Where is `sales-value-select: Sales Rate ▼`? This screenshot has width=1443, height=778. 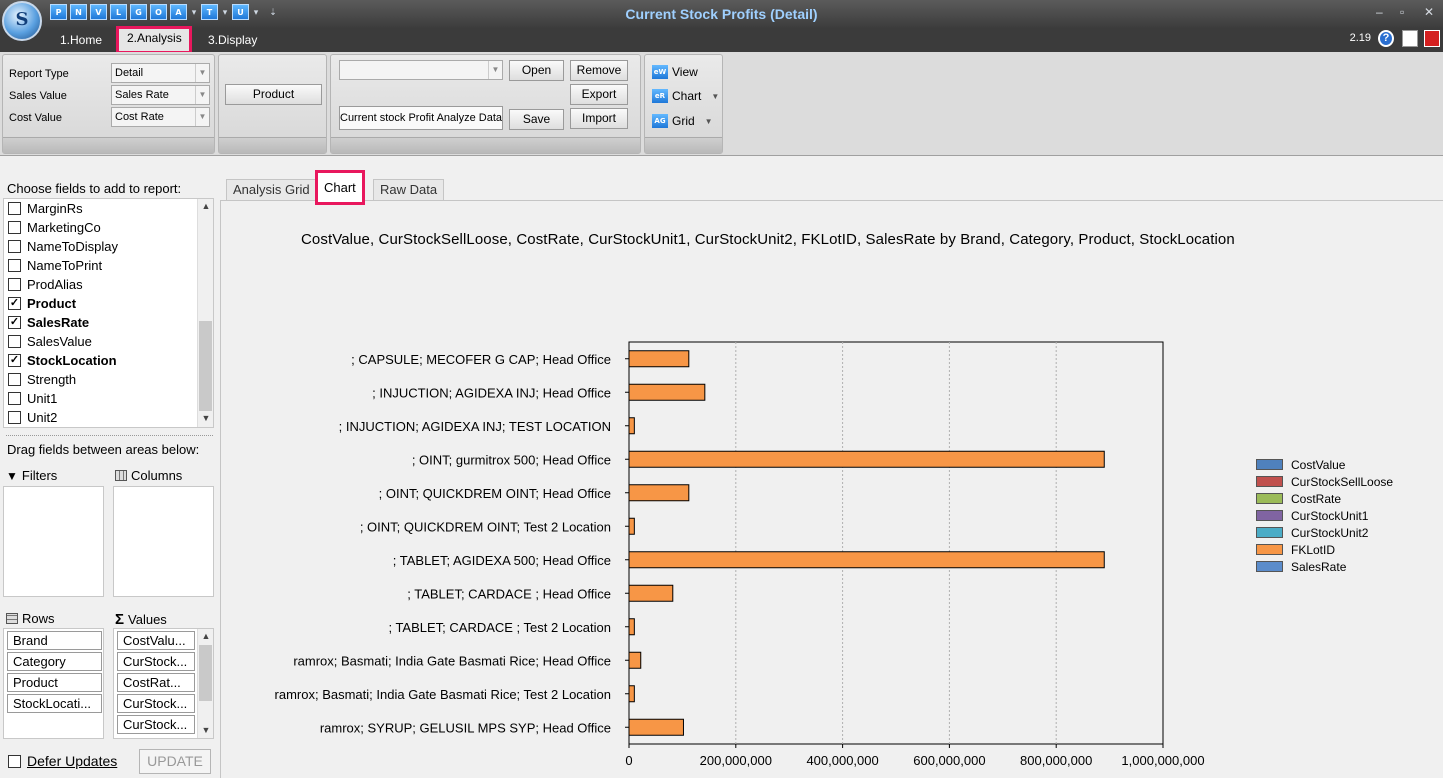
sales-value-select: Sales Rate ▼ is located at coordinates (160, 95).